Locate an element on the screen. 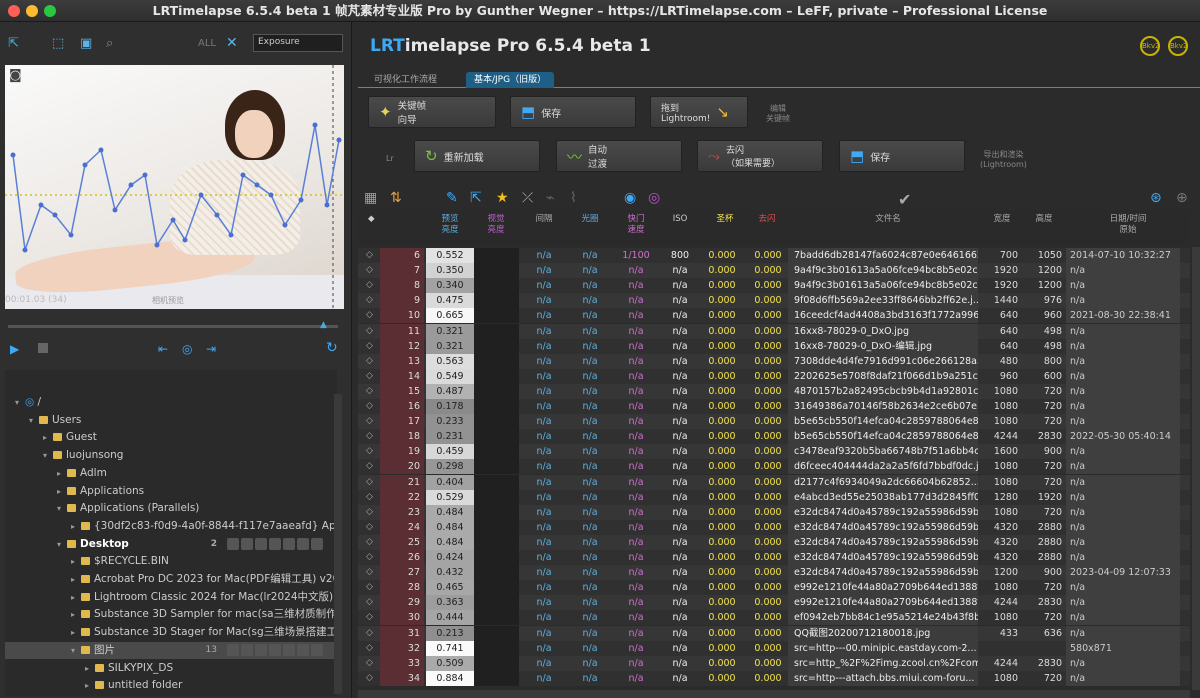  tree-item: ▾ 图片 13 is located at coordinates (171, 650).